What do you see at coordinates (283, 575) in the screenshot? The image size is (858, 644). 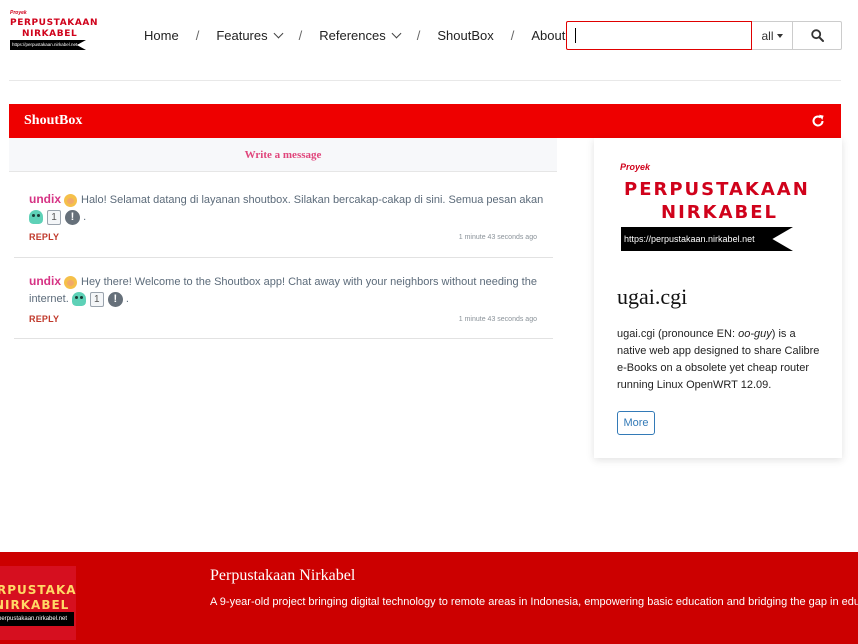 I see `footer-title: Perpustakaan Nirkabel` at bounding box center [283, 575].